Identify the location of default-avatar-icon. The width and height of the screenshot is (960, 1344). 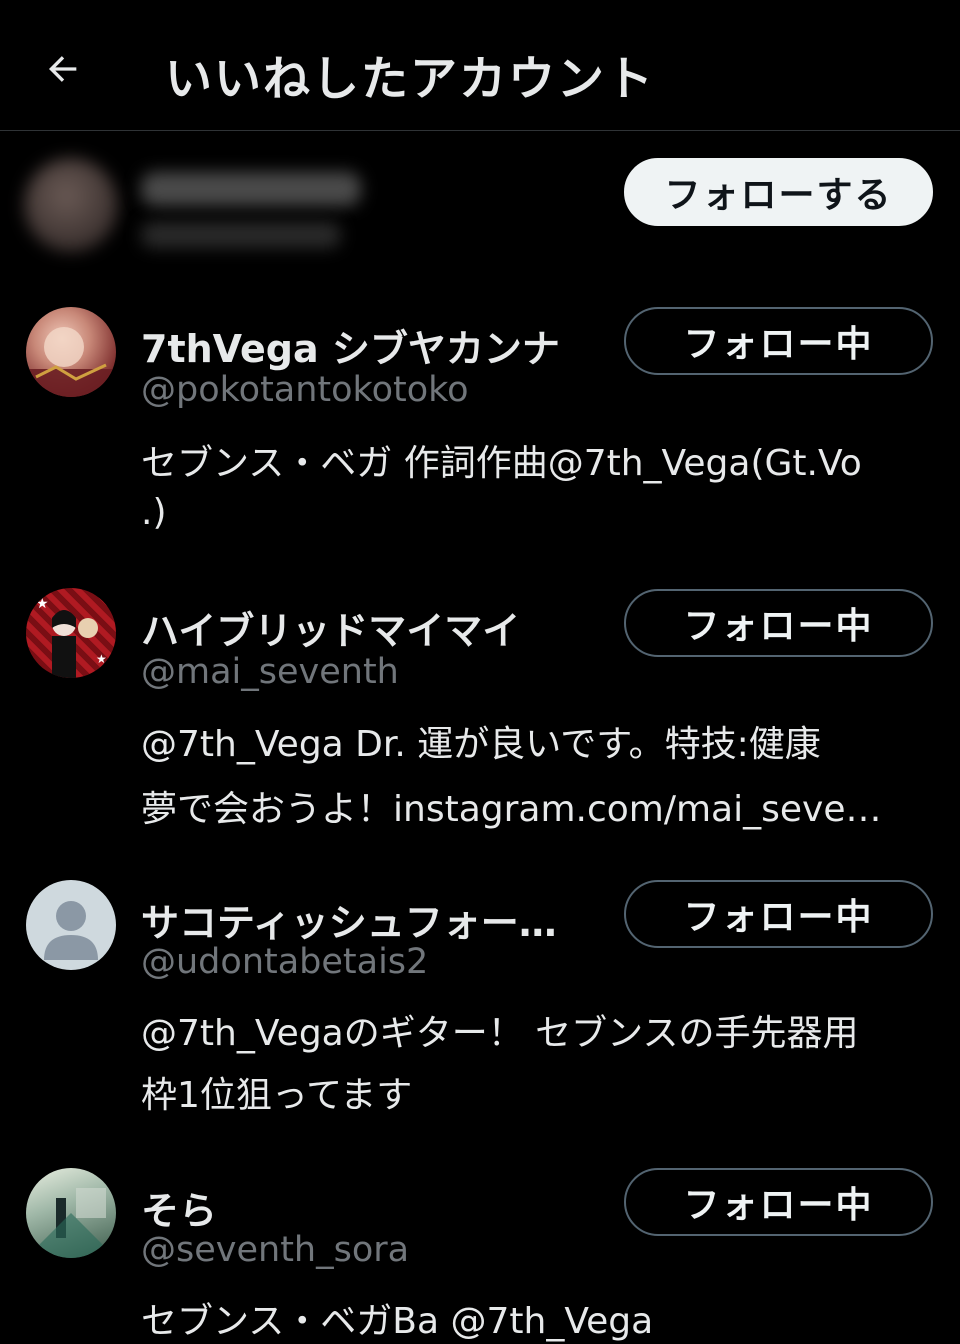
(71, 930).